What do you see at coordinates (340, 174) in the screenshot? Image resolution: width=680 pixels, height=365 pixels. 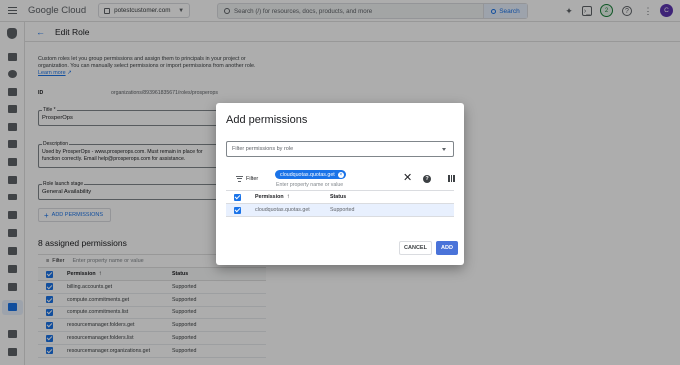 I see `chip-remove-icon: ×` at bounding box center [340, 174].